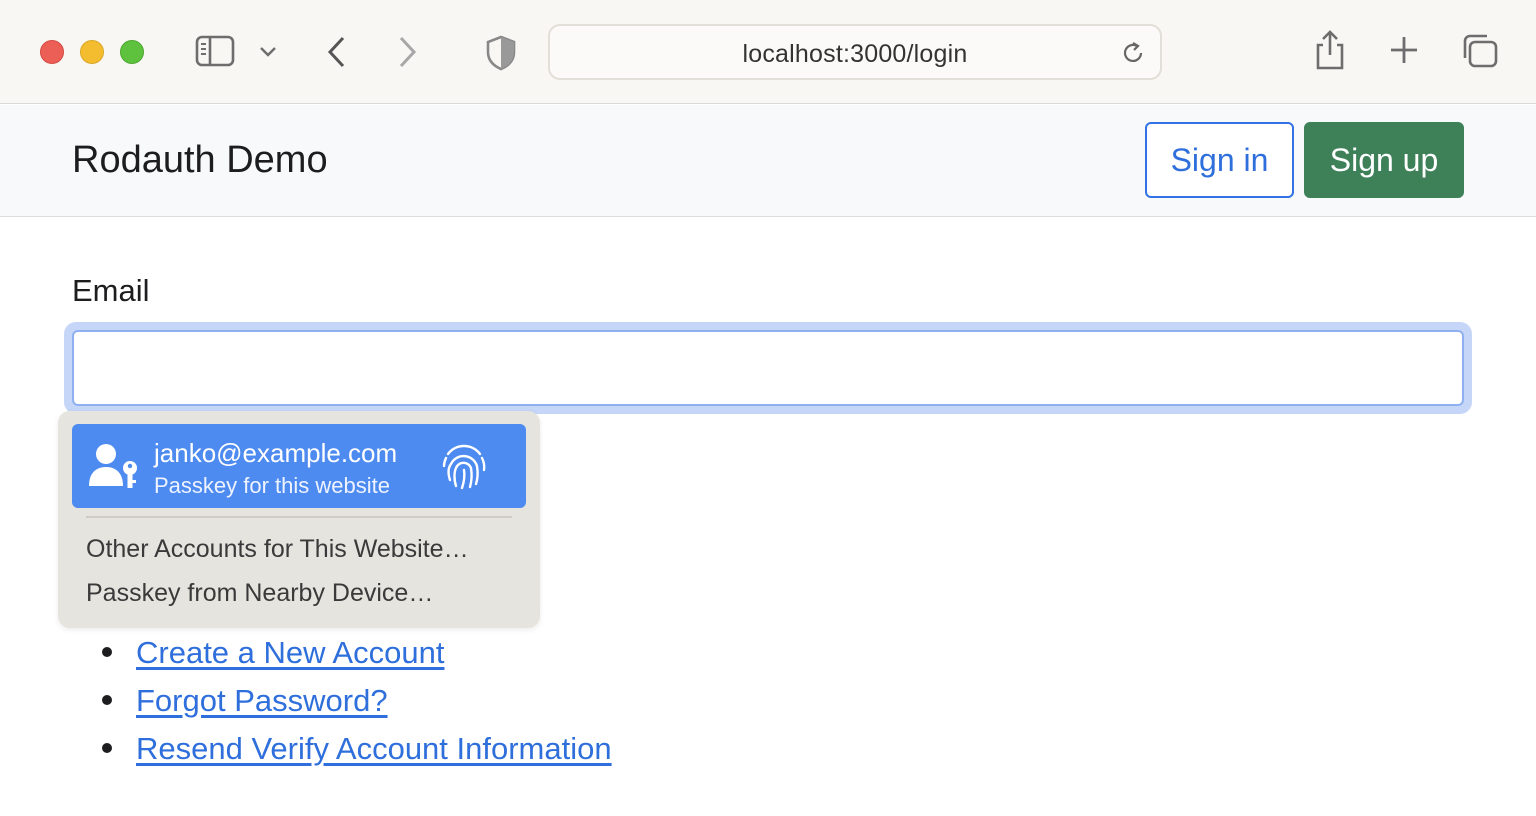 This screenshot has width=1536, height=816. Describe the element at coordinates (501, 53) in the screenshot. I see `shield-icon` at that location.